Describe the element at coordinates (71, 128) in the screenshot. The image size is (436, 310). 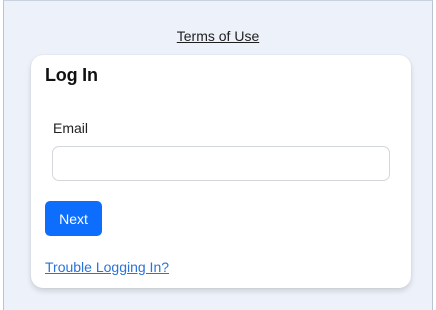
I see `email-label: Email` at that location.